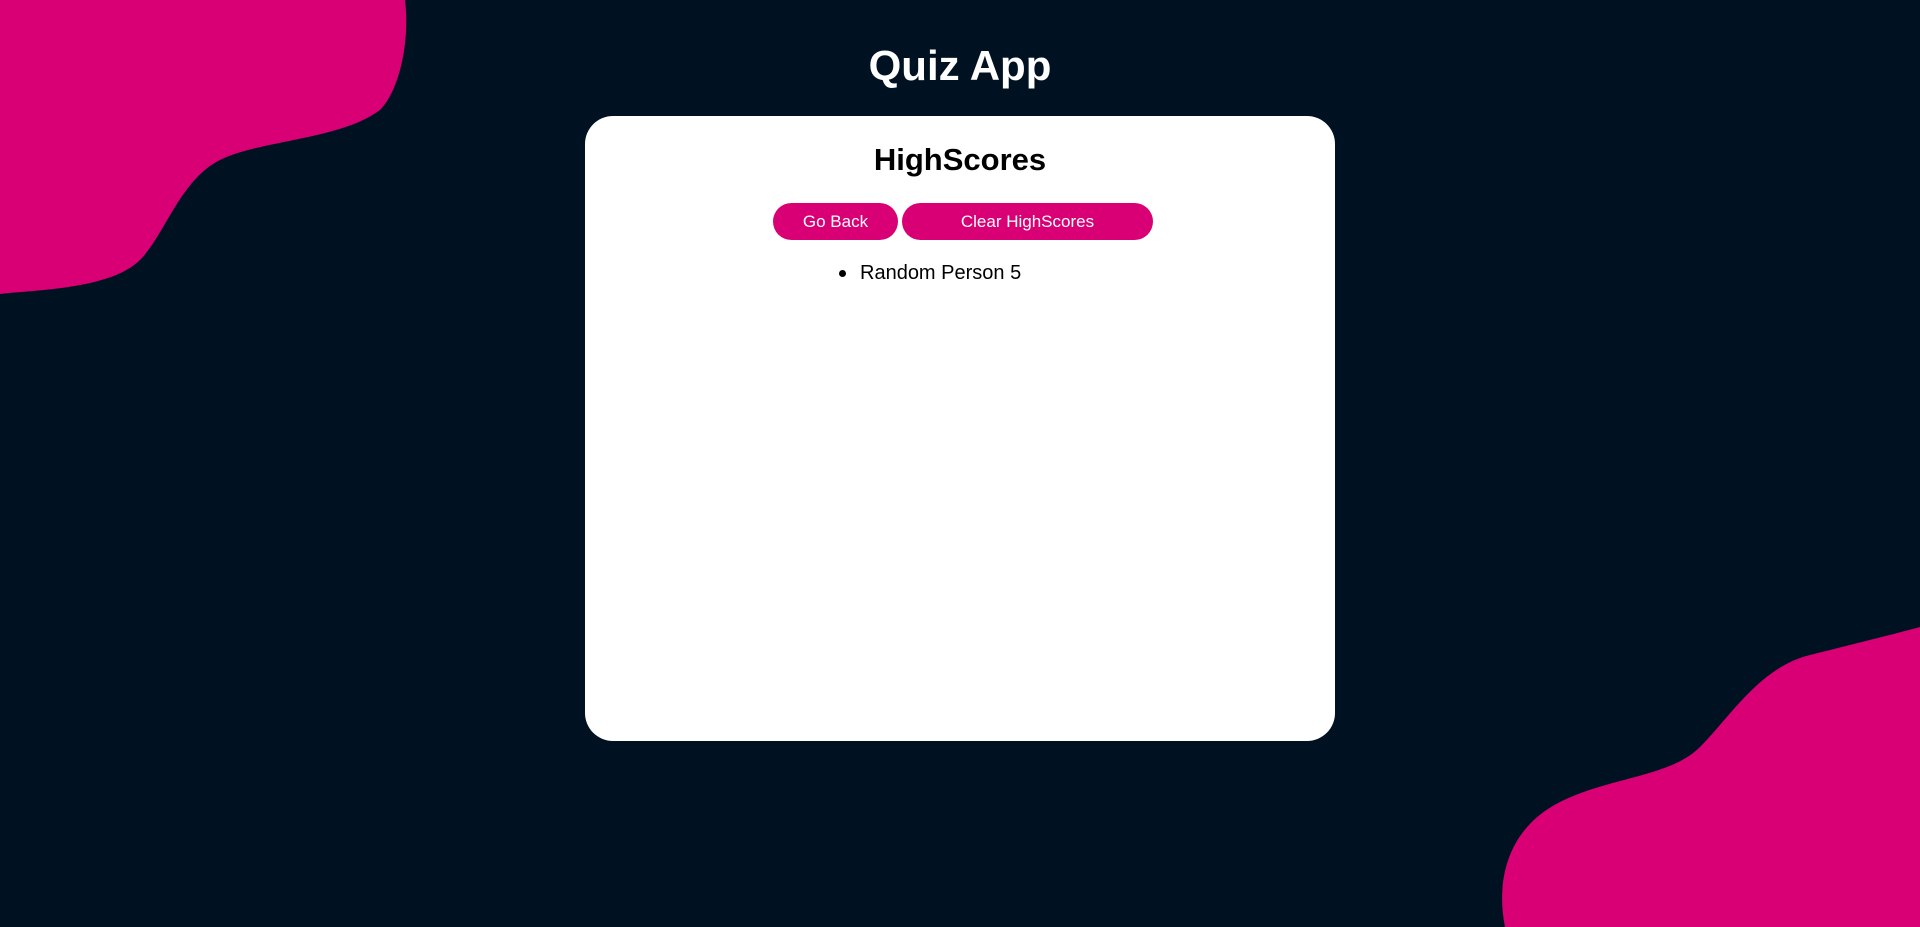 The image size is (1920, 927). What do you see at coordinates (1711, 777) in the screenshot?
I see `background-blob-bottom-right` at bounding box center [1711, 777].